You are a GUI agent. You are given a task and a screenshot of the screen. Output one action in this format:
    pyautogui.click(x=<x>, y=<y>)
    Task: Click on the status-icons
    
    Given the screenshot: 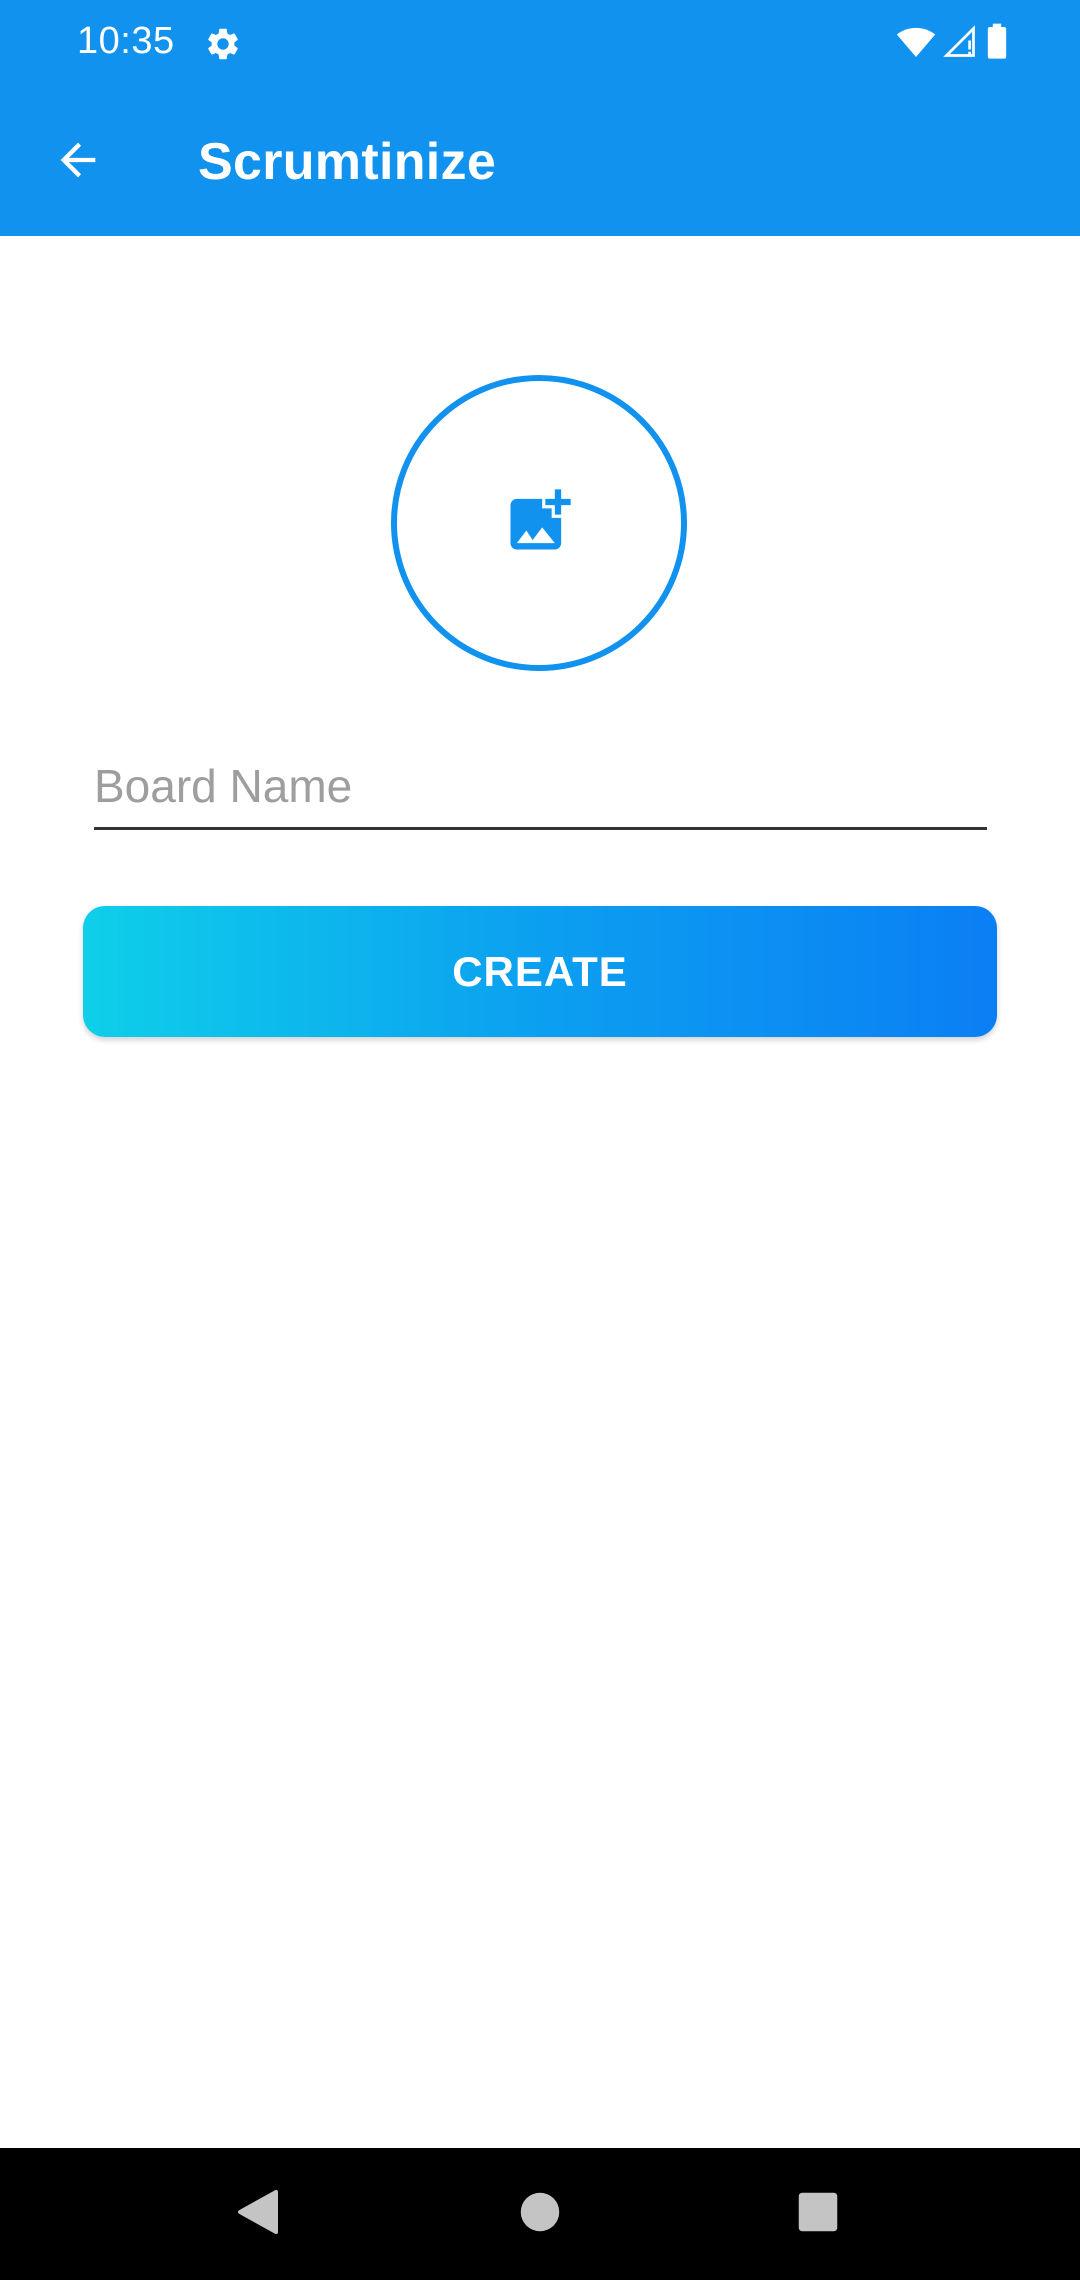 What is the action you would take?
    pyautogui.click(x=953, y=44)
    